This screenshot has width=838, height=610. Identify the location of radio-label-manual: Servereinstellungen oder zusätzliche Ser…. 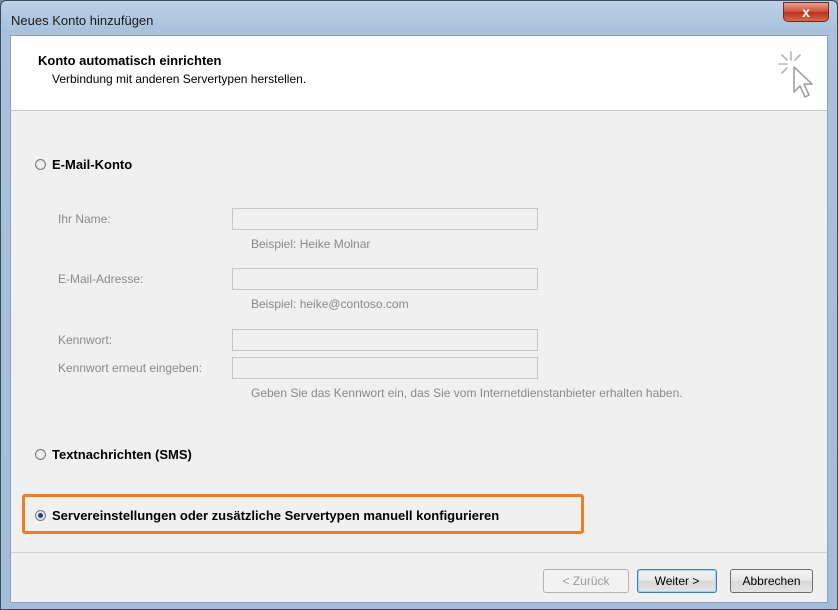
(276, 515).